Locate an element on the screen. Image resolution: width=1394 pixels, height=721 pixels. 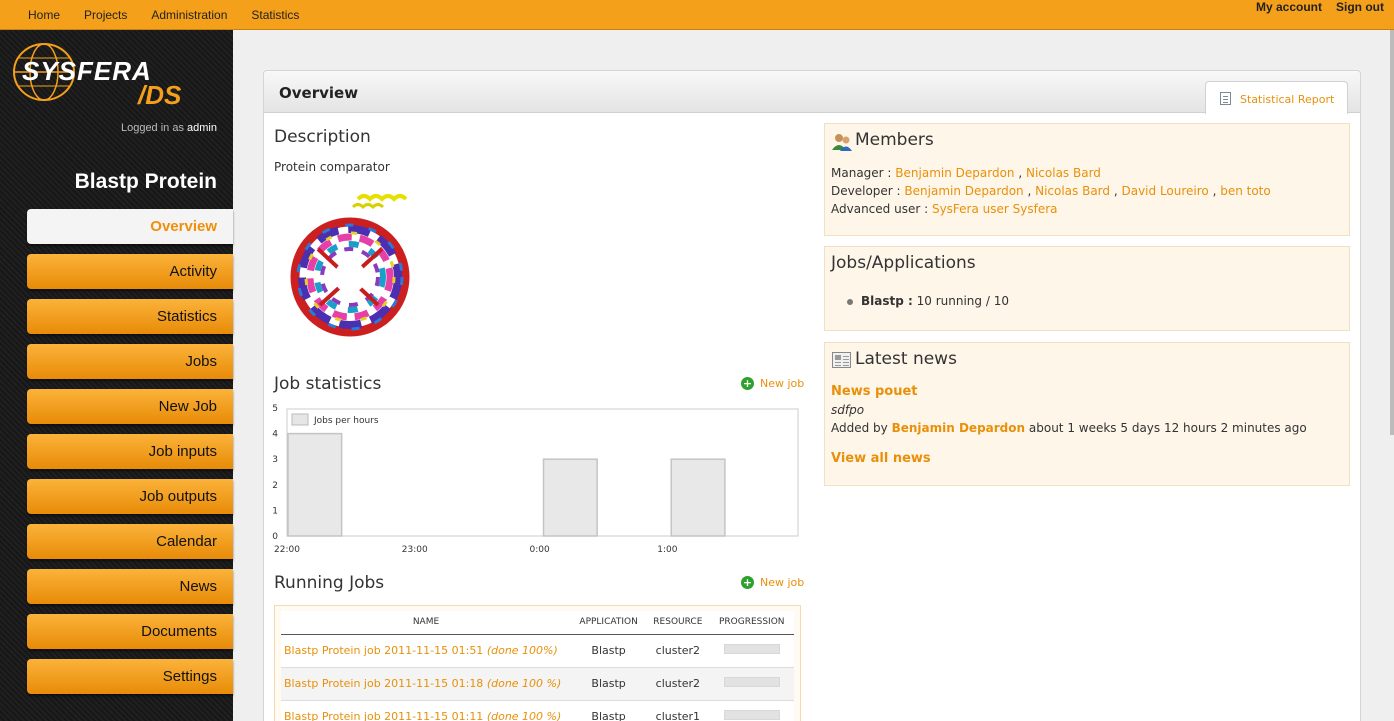
y-tick-label: 2 is located at coordinates (275, 486).